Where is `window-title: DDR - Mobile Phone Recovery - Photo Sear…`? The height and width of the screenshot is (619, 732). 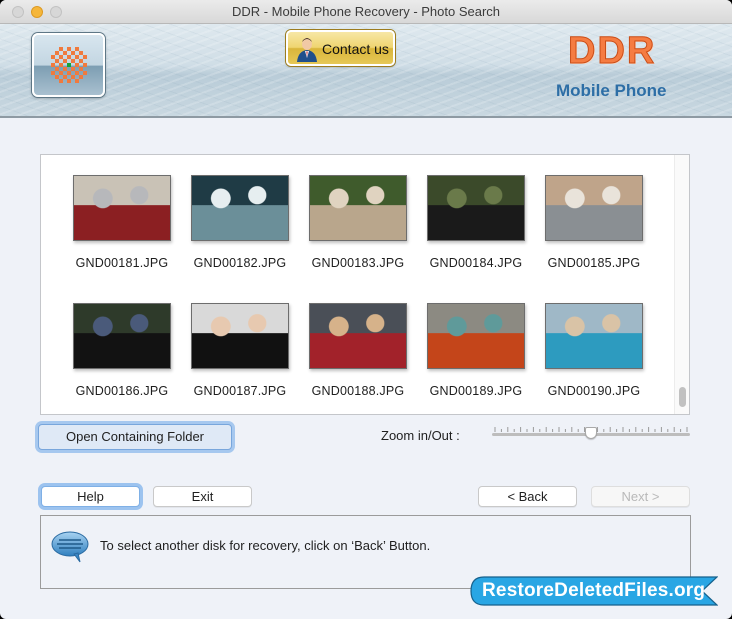
window-title: DDR - Mobile Phone Recovery - Photo Sear… is located at coordinates (366, 11).